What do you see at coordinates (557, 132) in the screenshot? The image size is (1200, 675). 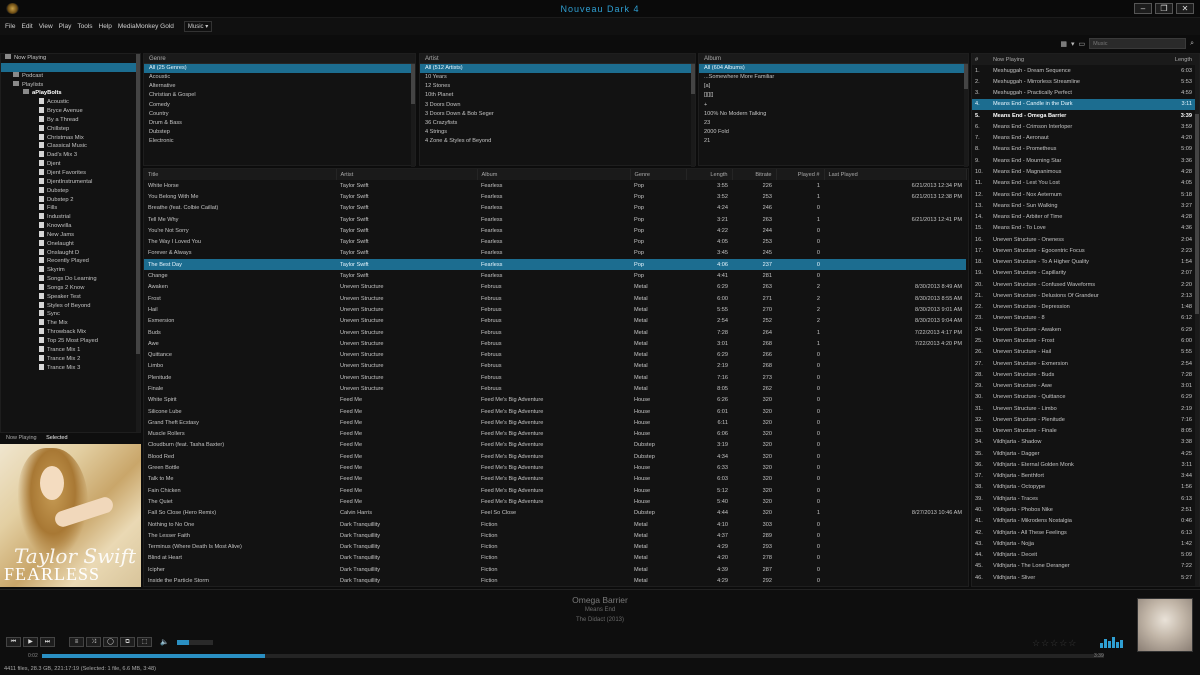 I see `artist-filter-item: 4 Strings` at bounding box center [557, 132].